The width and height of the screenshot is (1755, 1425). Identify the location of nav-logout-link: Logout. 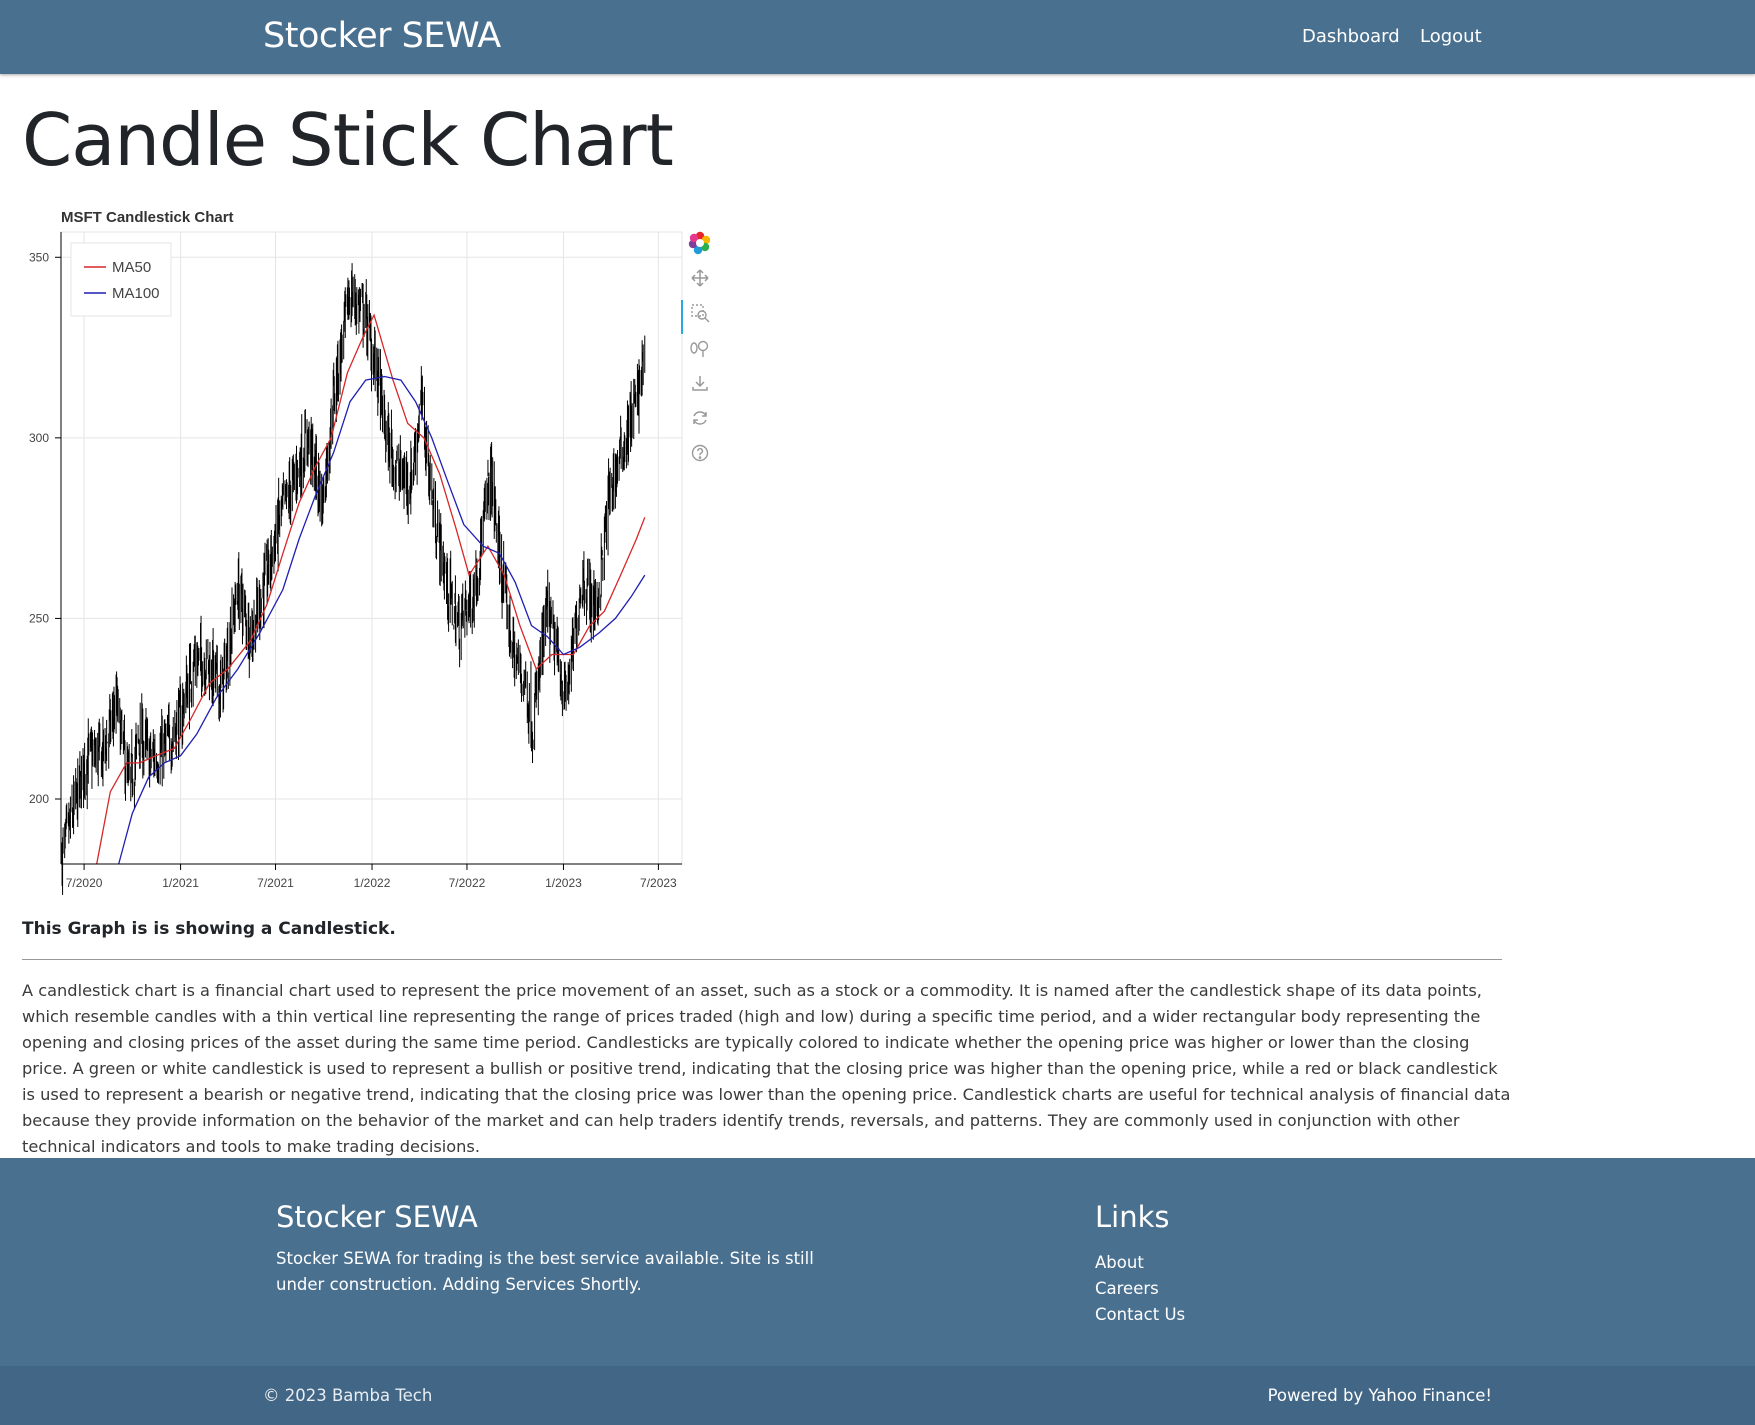
(1451, 36).